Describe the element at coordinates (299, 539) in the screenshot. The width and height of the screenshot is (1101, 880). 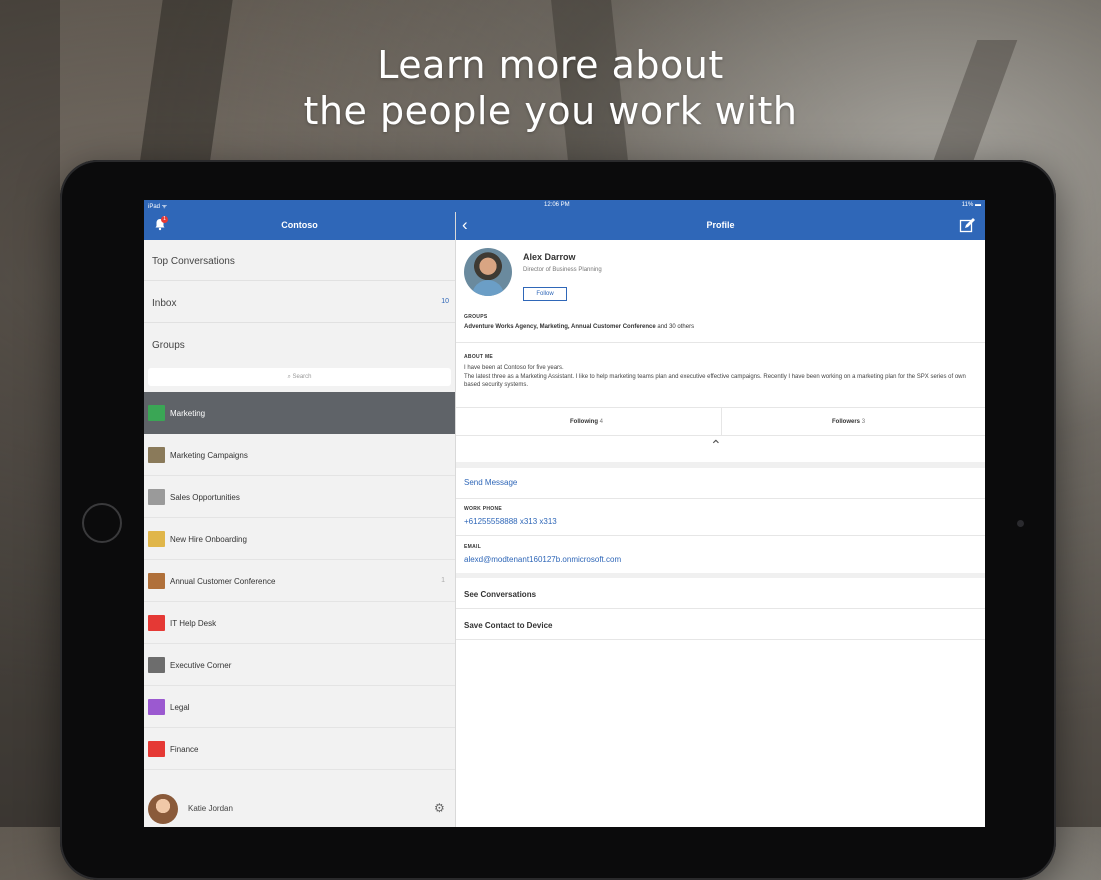
I see `sidebar-group-item: New Hire Onboarding` at that location.